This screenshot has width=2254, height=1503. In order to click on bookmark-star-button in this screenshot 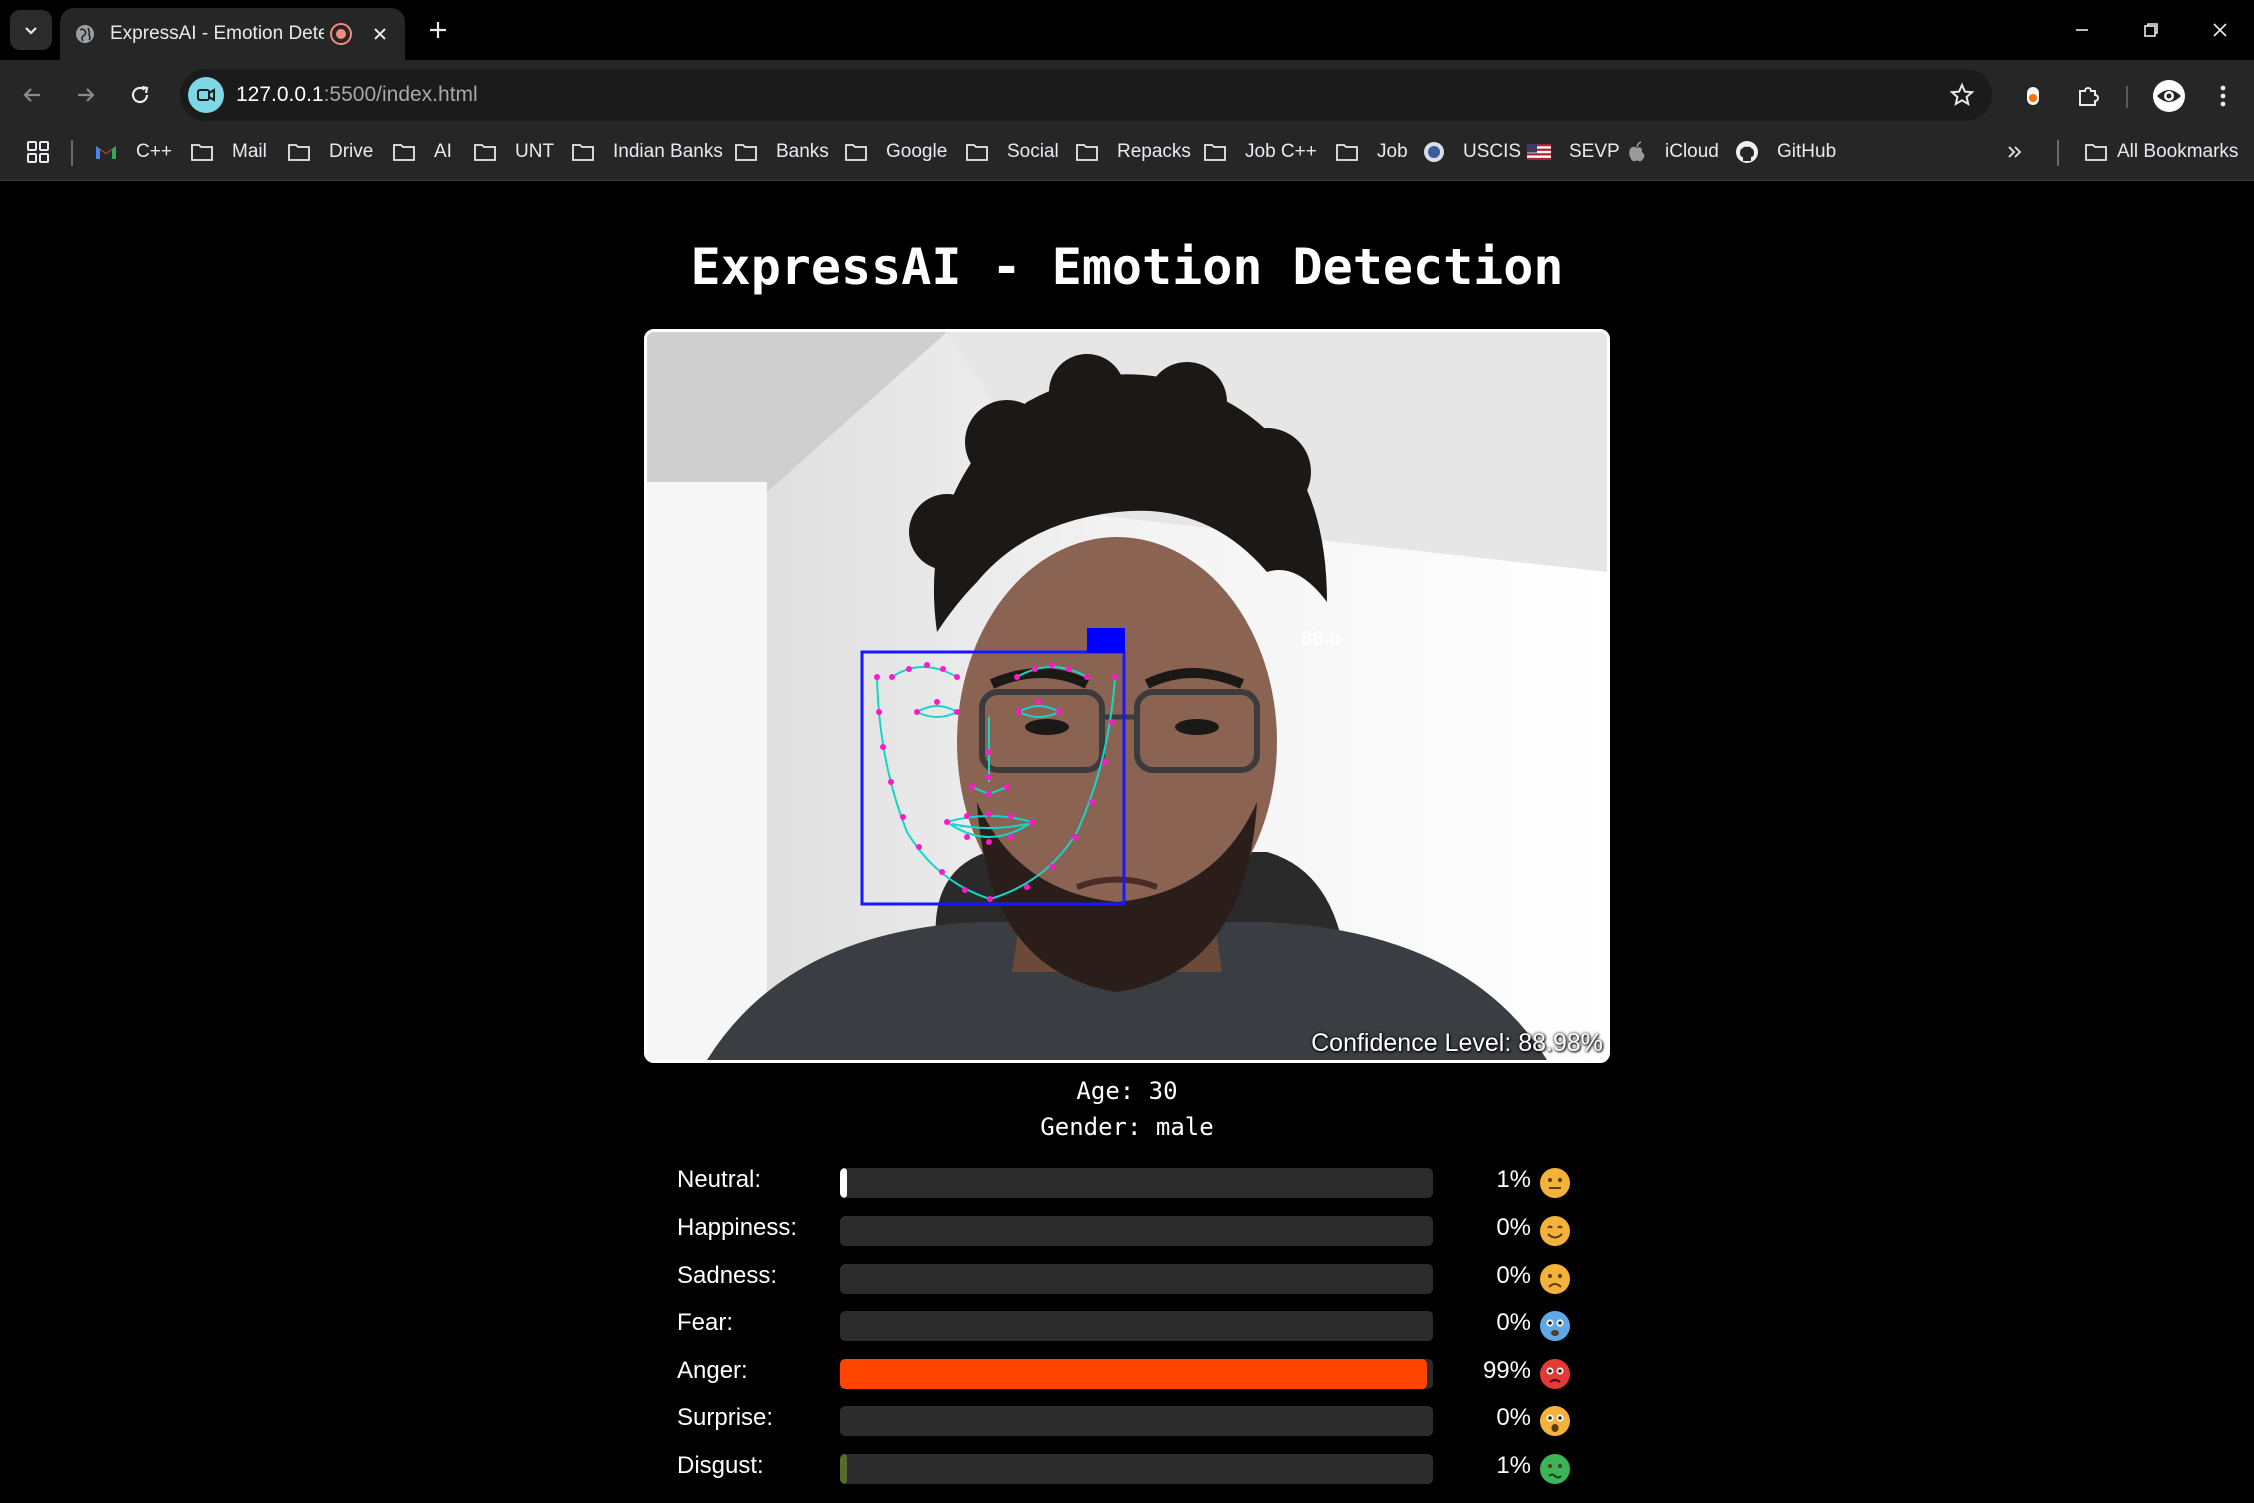, I will do `click(1962, 95)`.